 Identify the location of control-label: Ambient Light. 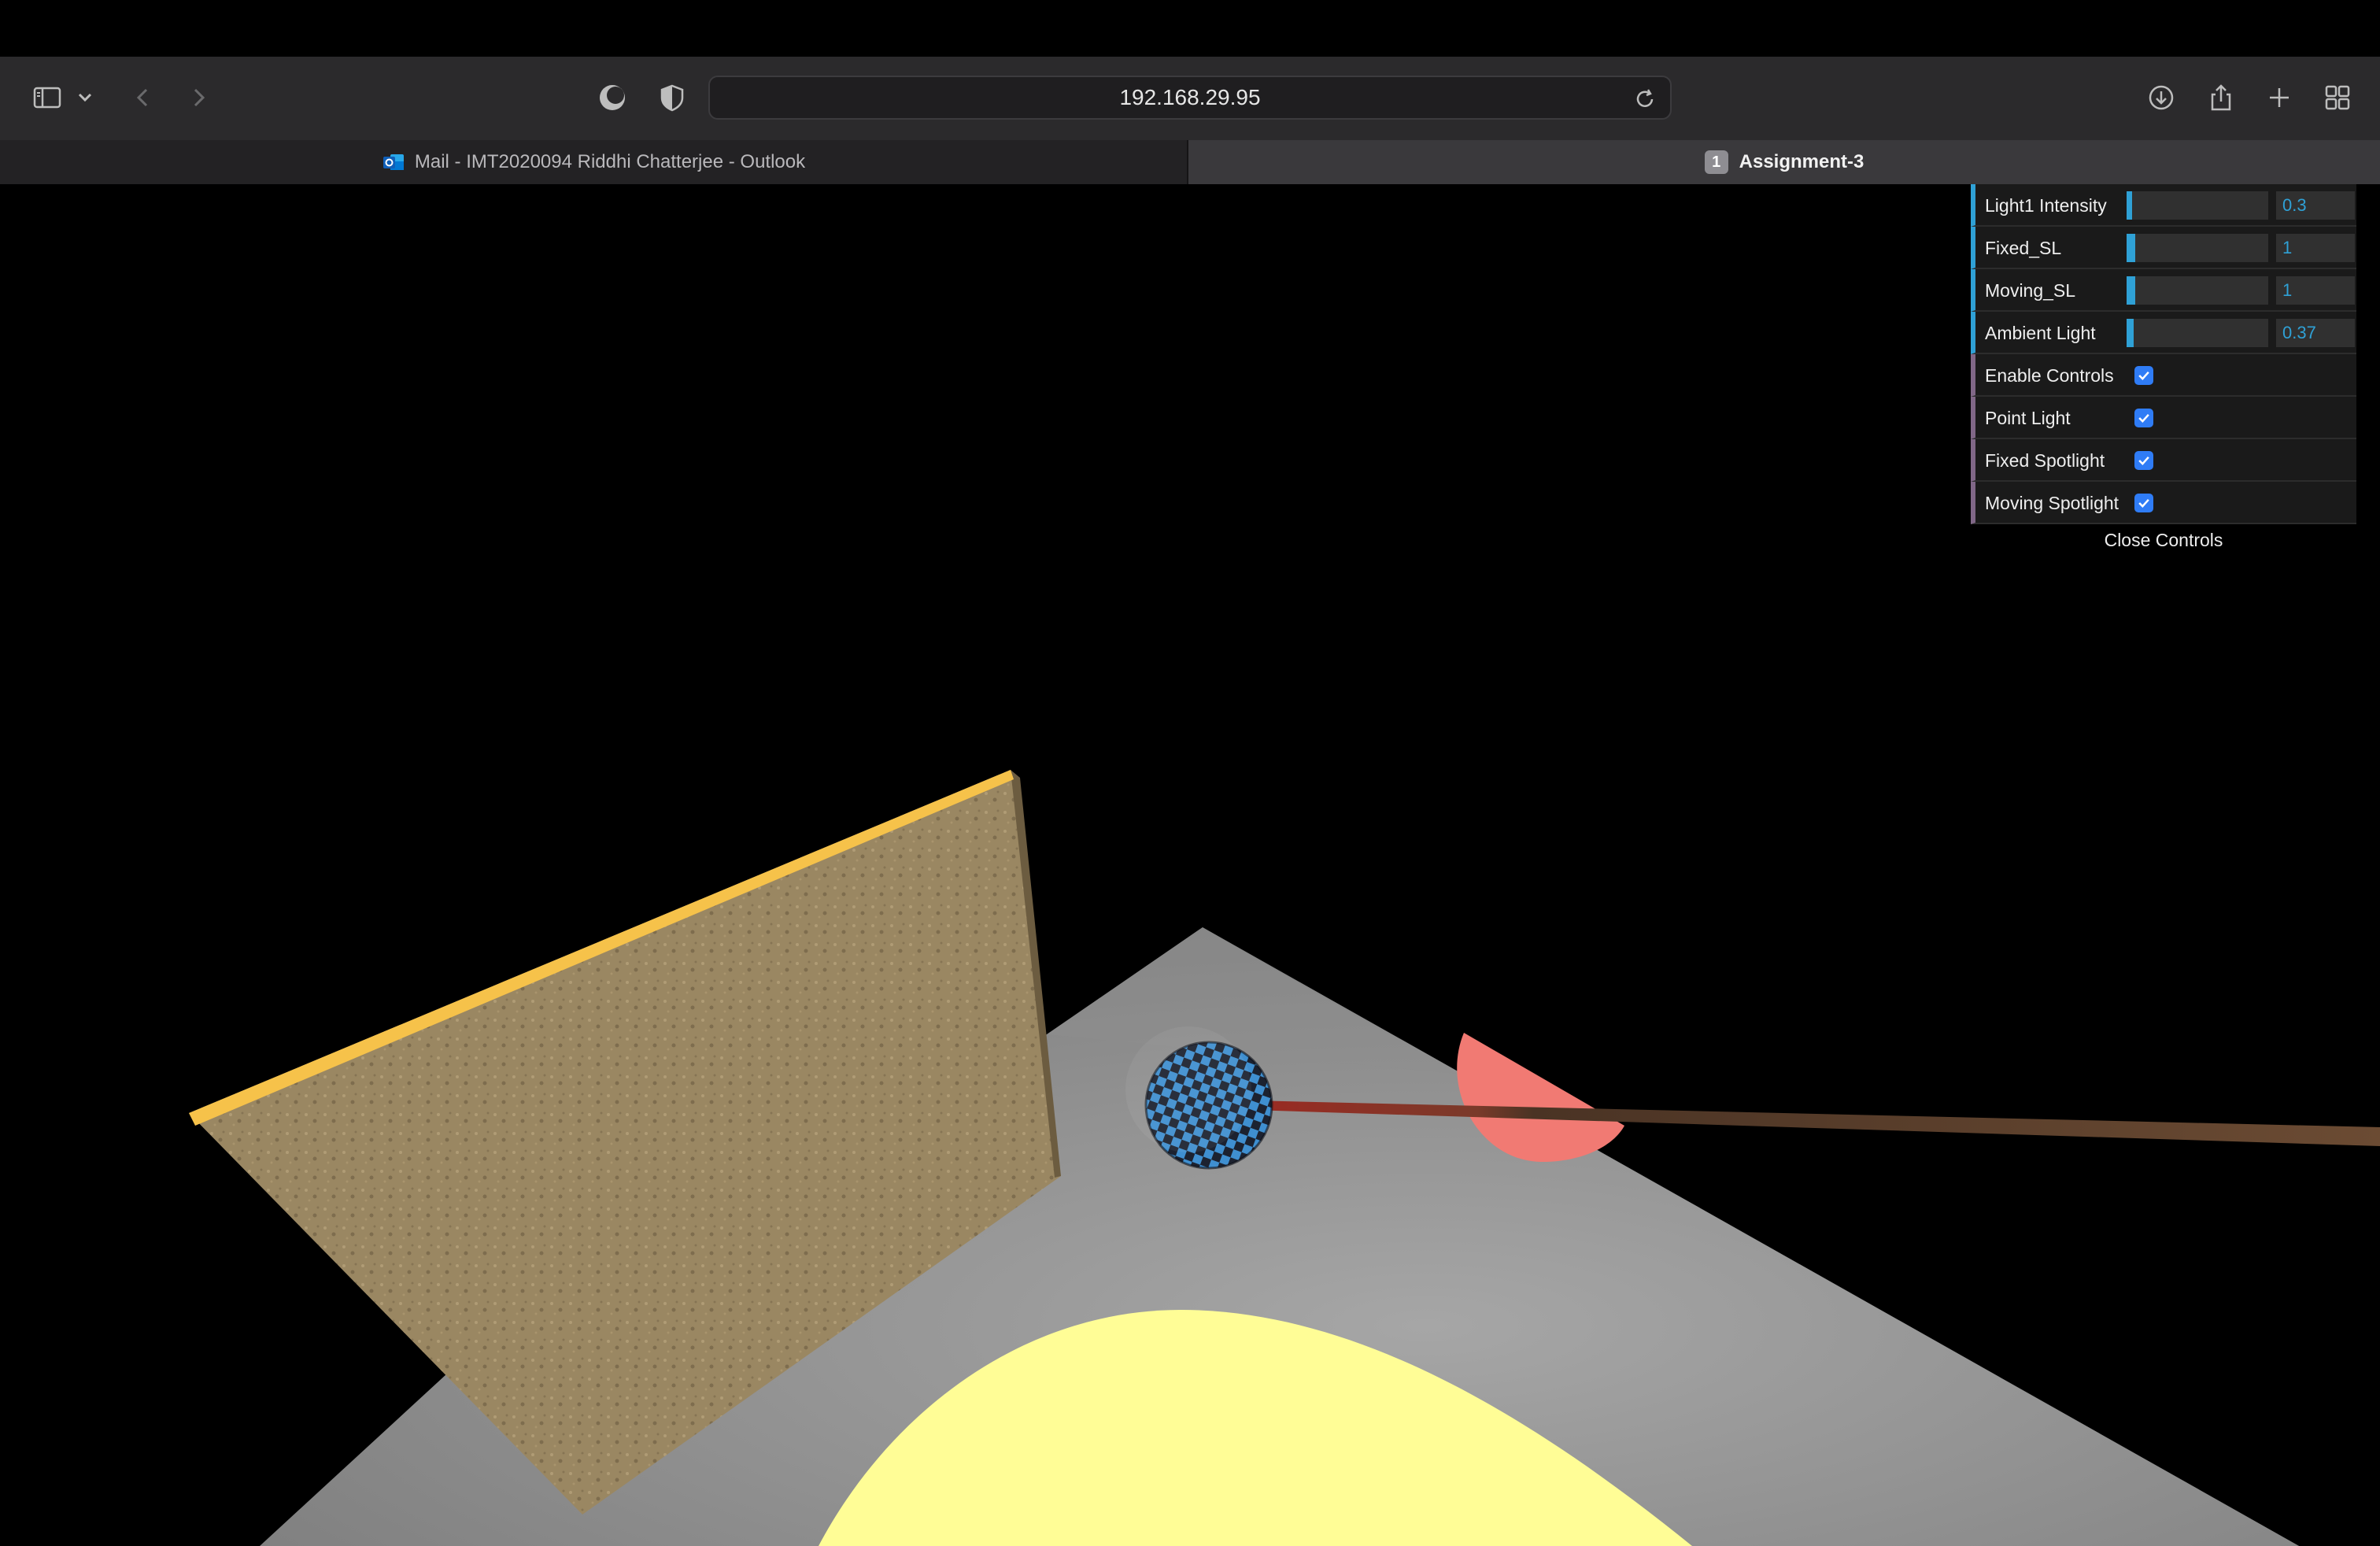
(2040, 333).